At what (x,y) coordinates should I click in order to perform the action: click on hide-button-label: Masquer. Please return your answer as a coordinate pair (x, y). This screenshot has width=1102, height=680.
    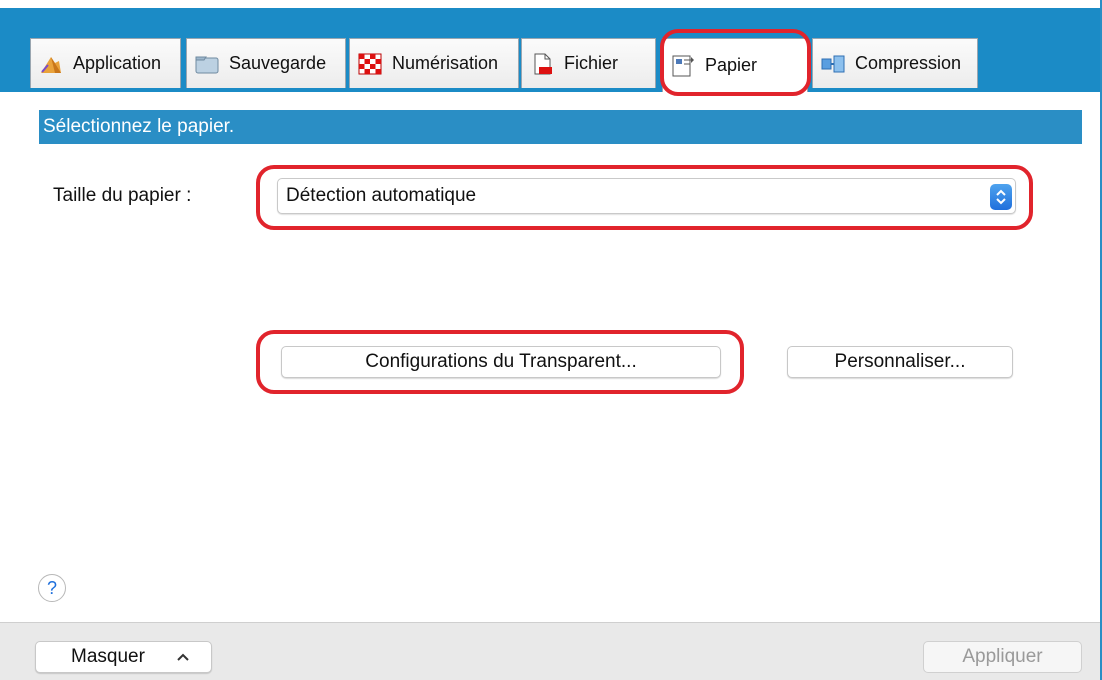
    Looking at the image, I should click on (108, 656).